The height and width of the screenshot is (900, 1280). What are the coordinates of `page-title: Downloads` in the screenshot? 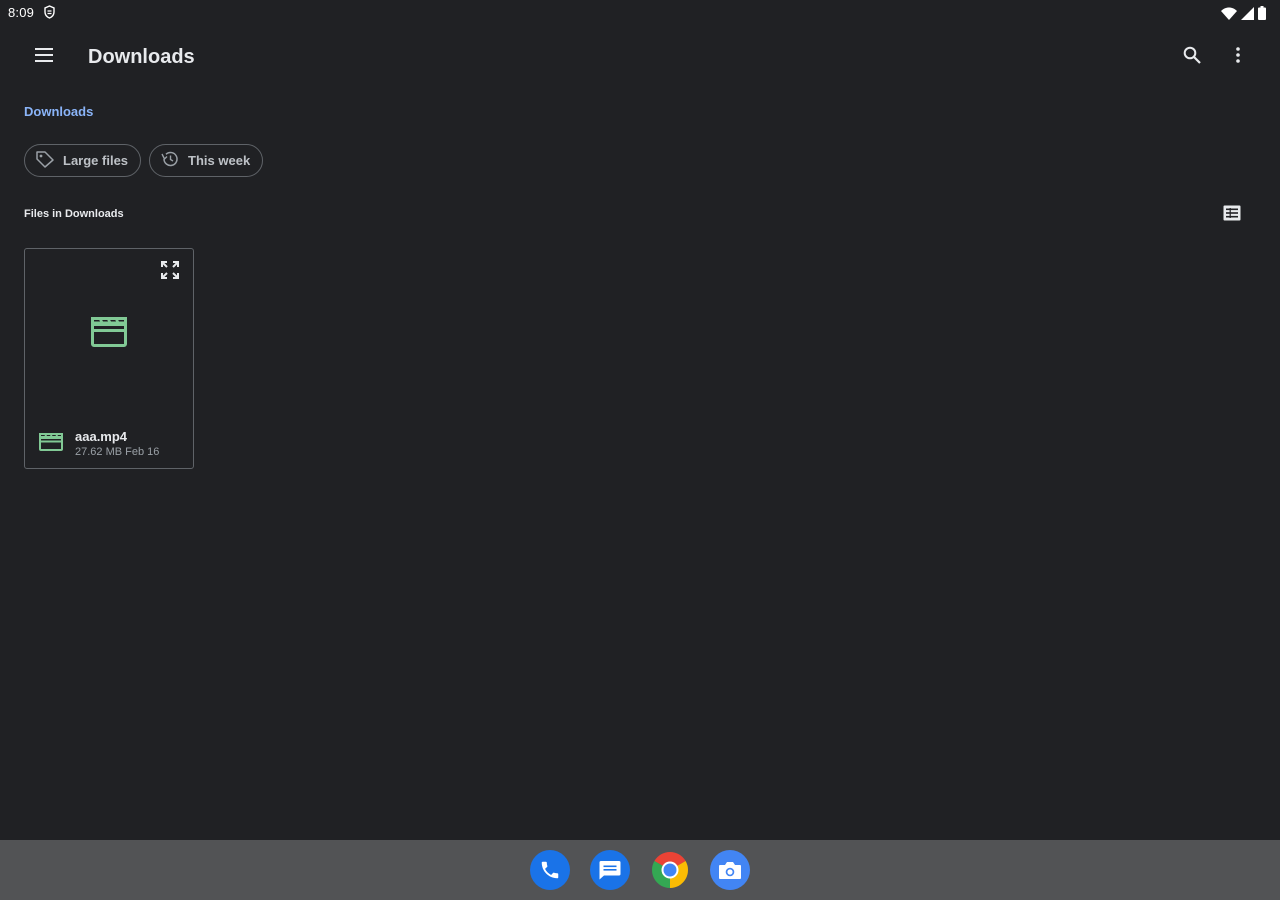 It's located at (141, 57).